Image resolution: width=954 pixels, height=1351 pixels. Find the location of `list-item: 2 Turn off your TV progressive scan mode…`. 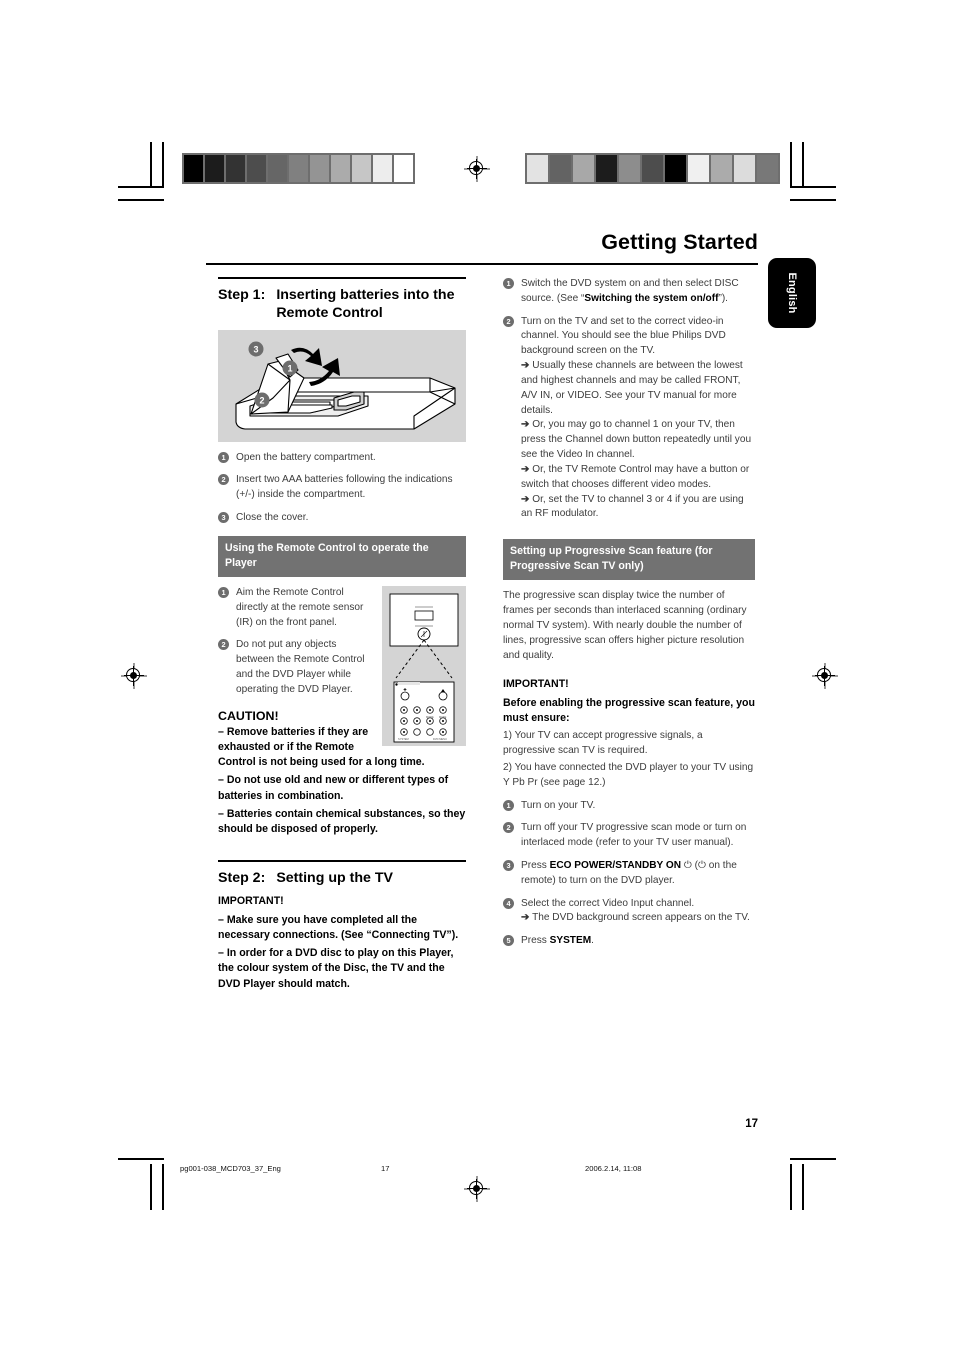

list-item: 2 Turn off your TV progressive scan mode… is located at coordinates (629, 836).